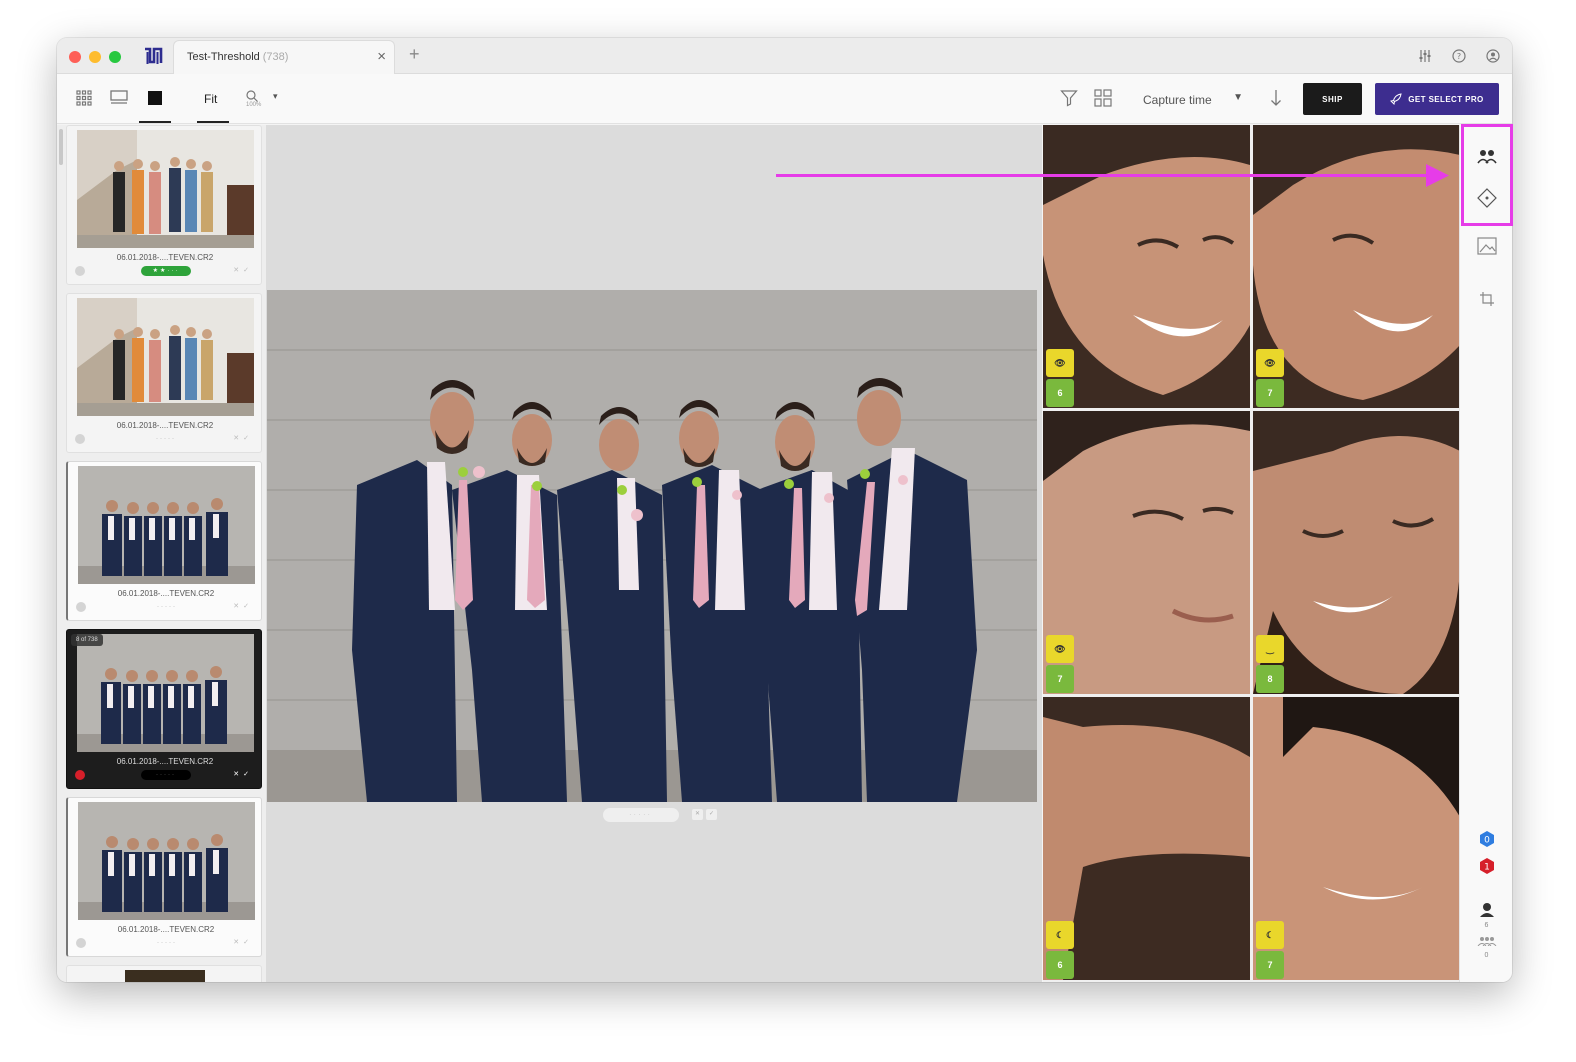  I want to click on annotation-highlight-box, so click(1487, 175).